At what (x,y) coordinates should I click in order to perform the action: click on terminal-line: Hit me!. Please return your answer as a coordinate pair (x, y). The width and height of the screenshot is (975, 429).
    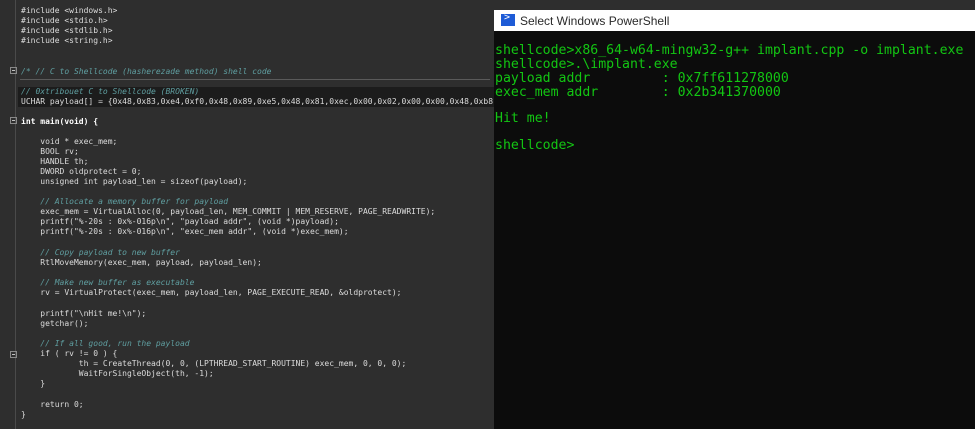
    Looking at the image, I should click on (523, 118).